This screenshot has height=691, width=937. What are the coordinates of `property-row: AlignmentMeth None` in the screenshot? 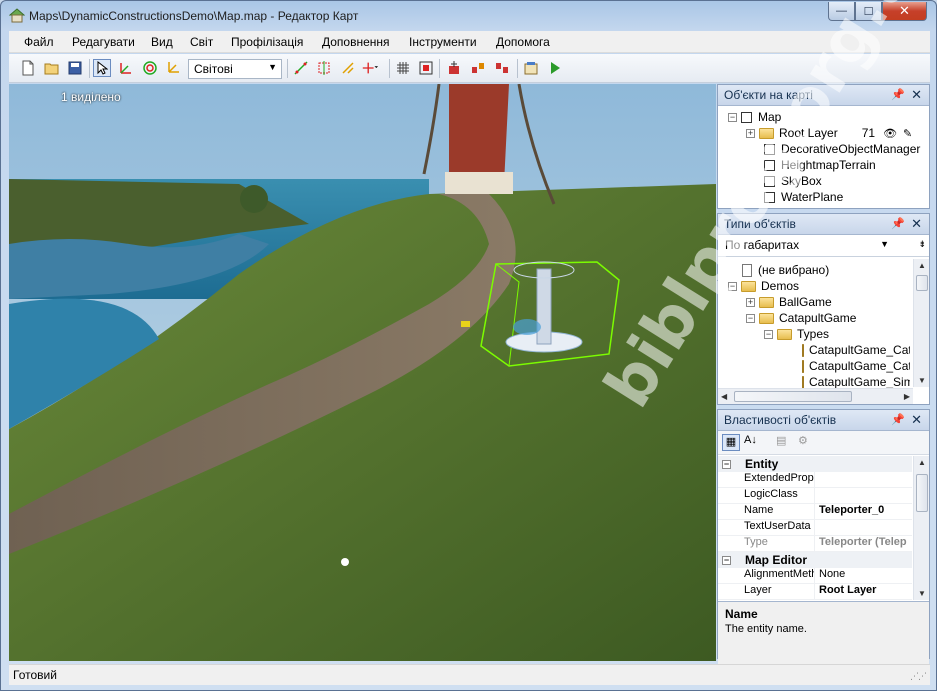 It's located at (815, 576).